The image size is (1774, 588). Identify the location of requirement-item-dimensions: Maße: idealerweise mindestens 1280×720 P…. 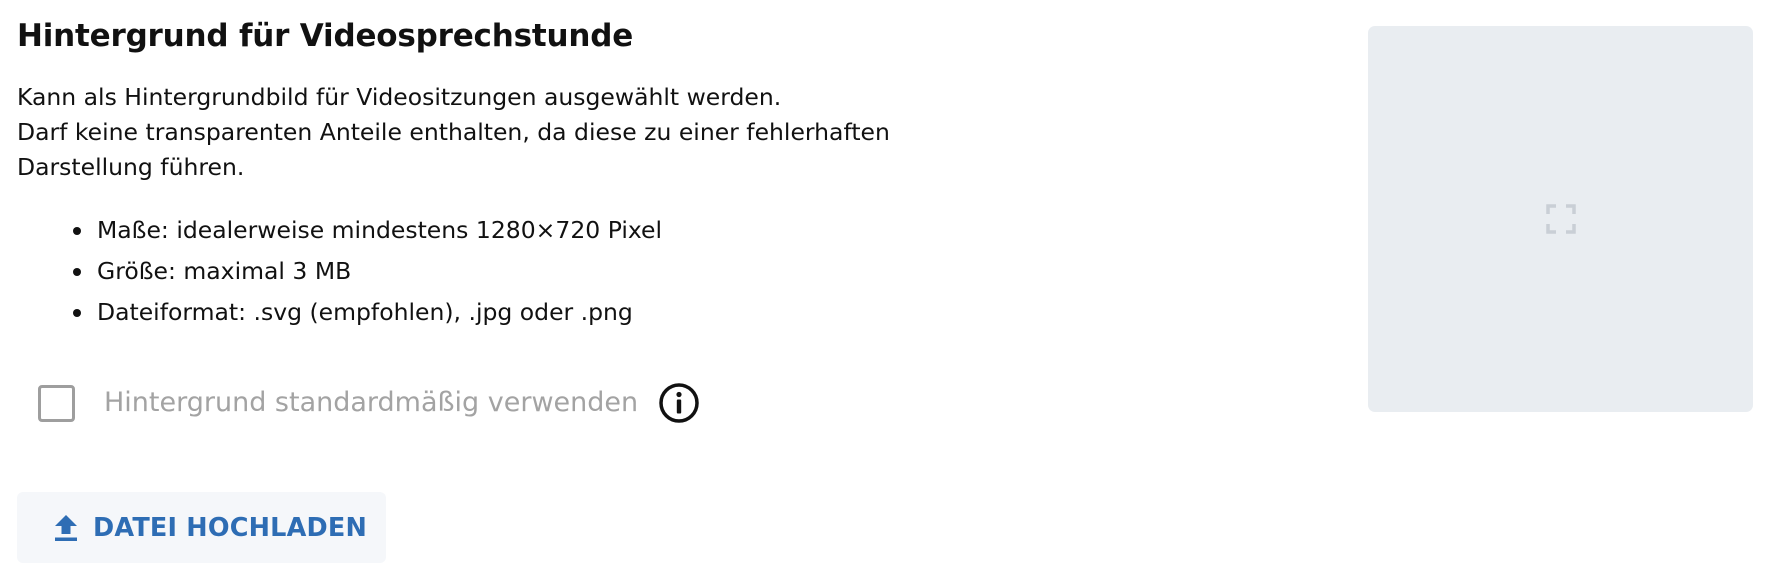
(545, 230).